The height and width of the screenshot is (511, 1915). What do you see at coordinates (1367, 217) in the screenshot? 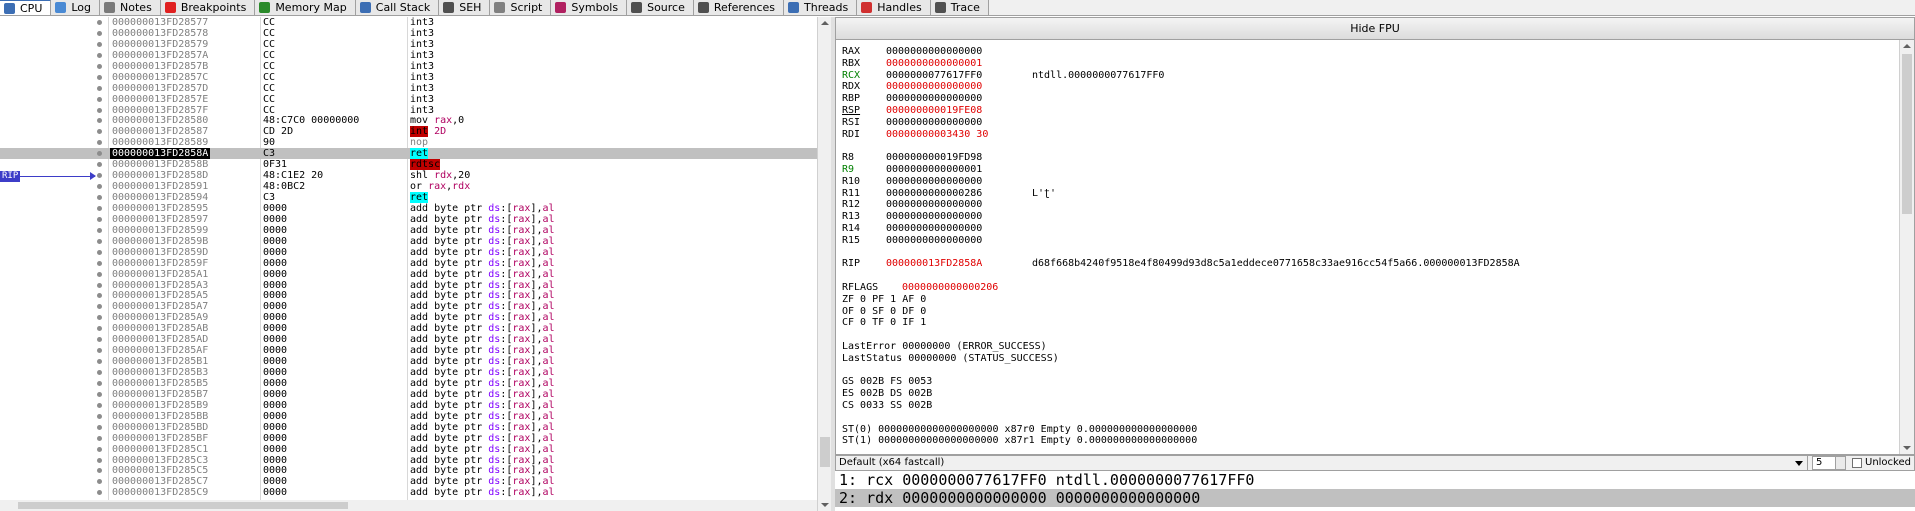
I see `register-row: R13 0000000000000000` at bounding box center [1367, 217].